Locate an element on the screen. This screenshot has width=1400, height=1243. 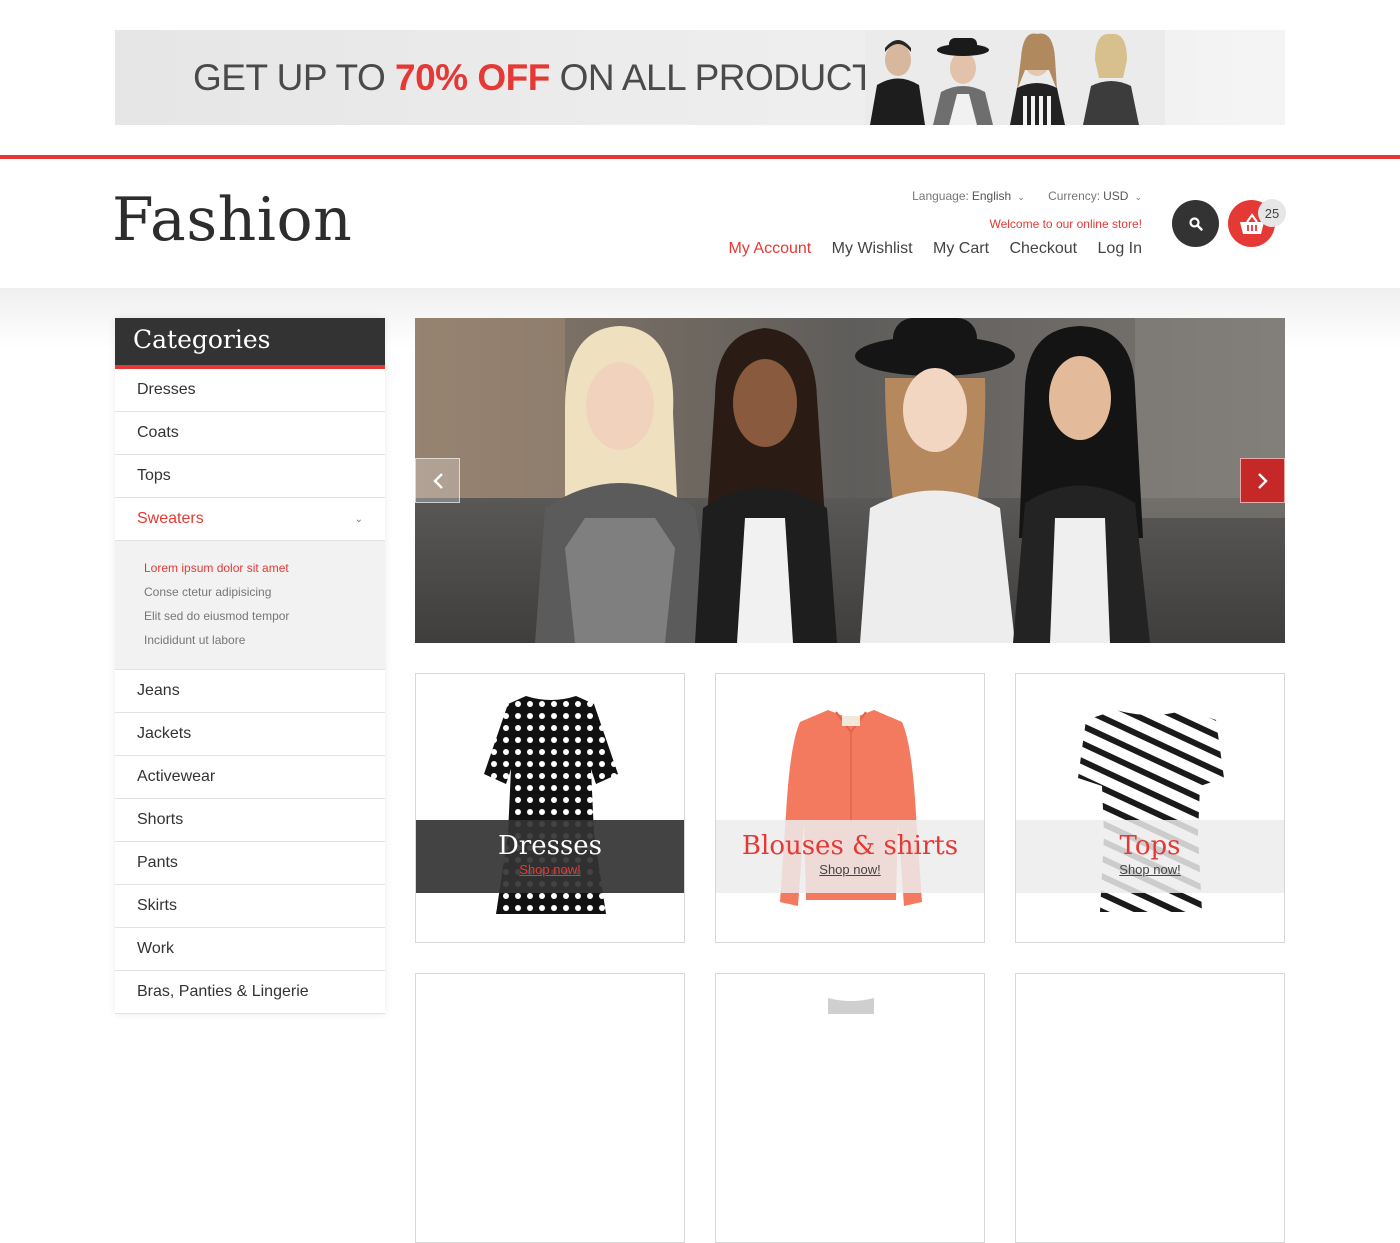
promo-text-before: GET UP TO is located at coordinates (294, 77).